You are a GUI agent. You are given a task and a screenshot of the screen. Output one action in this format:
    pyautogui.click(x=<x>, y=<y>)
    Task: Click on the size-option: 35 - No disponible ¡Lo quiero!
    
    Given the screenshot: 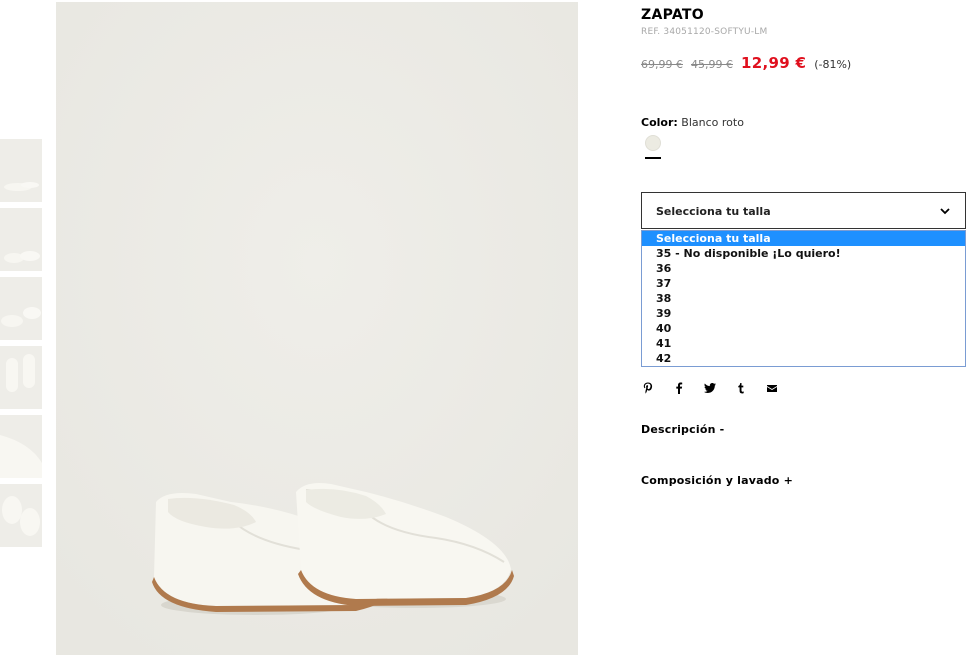 What is the action you would take?
    pyautogui.click(x=803, y=253)
    